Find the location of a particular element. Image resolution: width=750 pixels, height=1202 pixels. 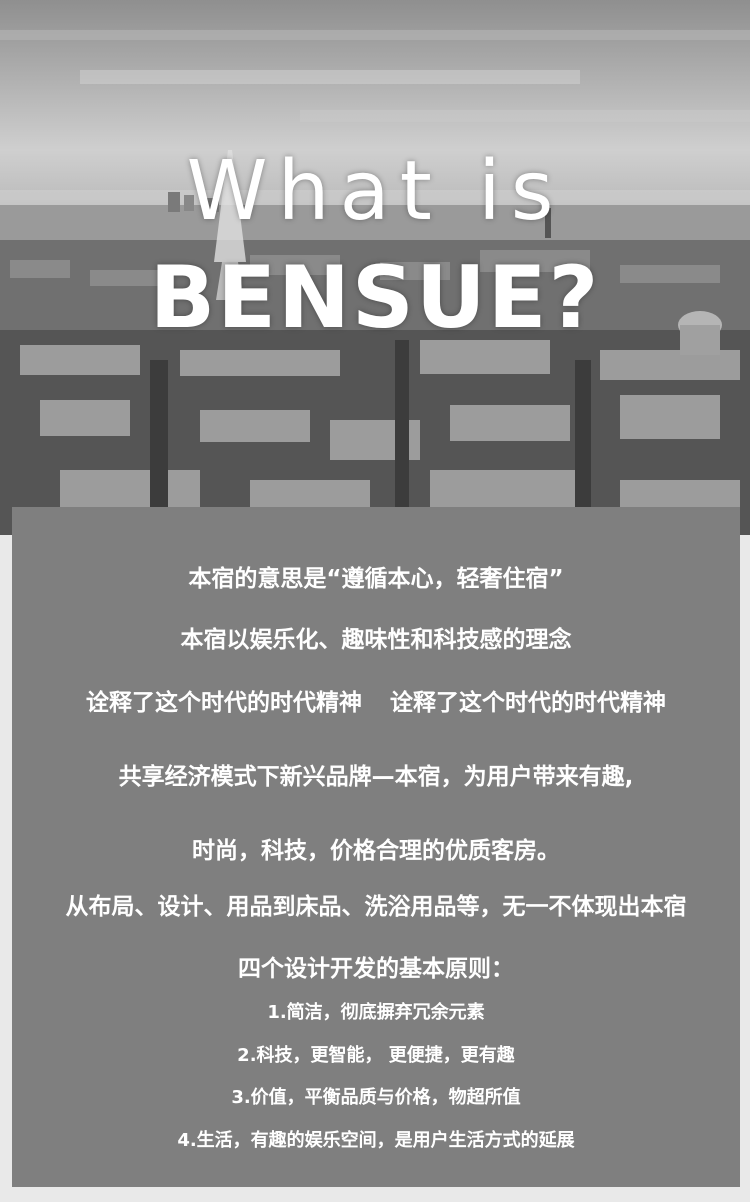

intro-line-3: 诠释了这个时代的时代精神 诠释了这个时代的时代精神 is located at coordinates (376, 700).